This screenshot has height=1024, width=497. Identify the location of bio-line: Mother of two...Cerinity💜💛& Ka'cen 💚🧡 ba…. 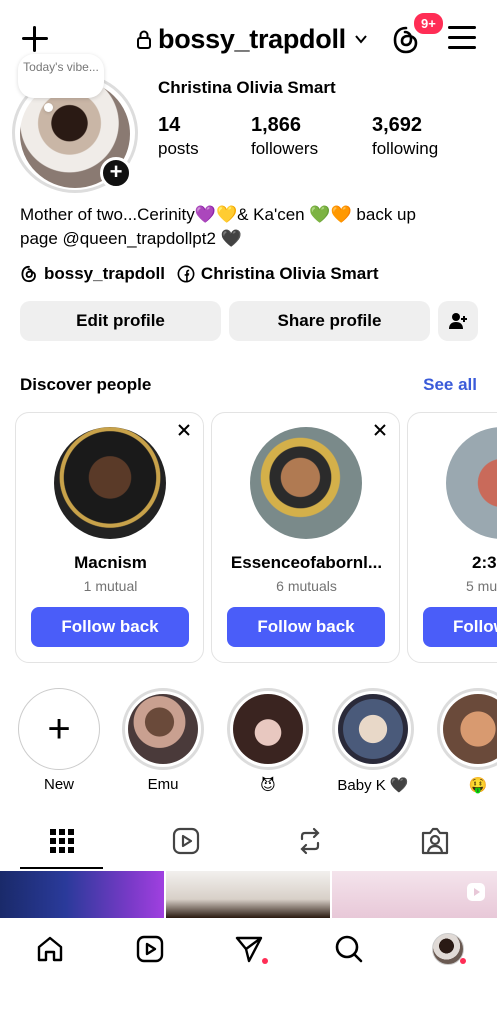
(218, 214).